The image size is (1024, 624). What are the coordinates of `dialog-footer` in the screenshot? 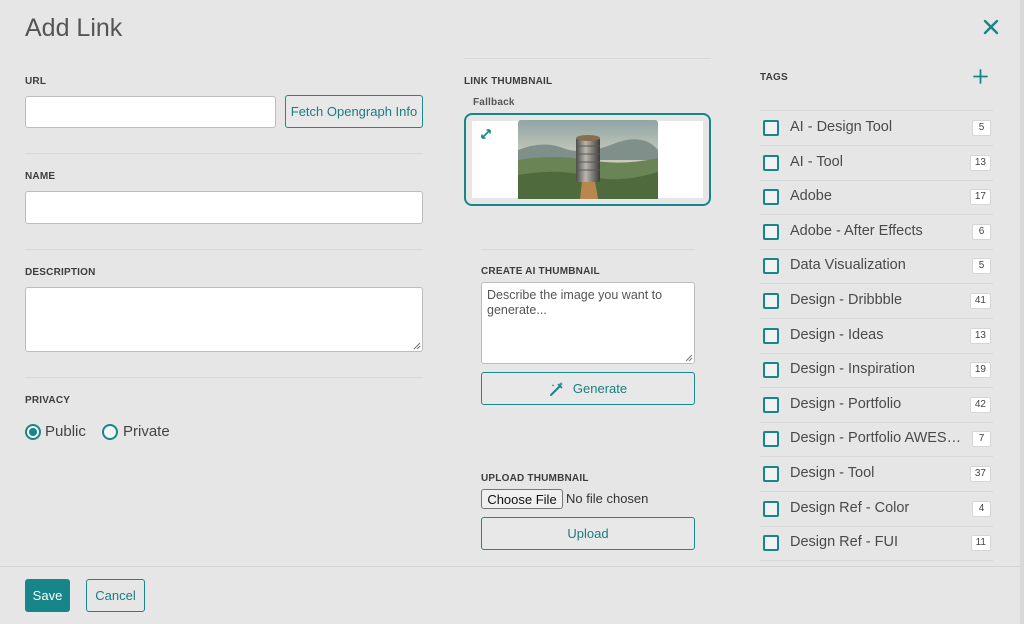 It's located at (512, 595).